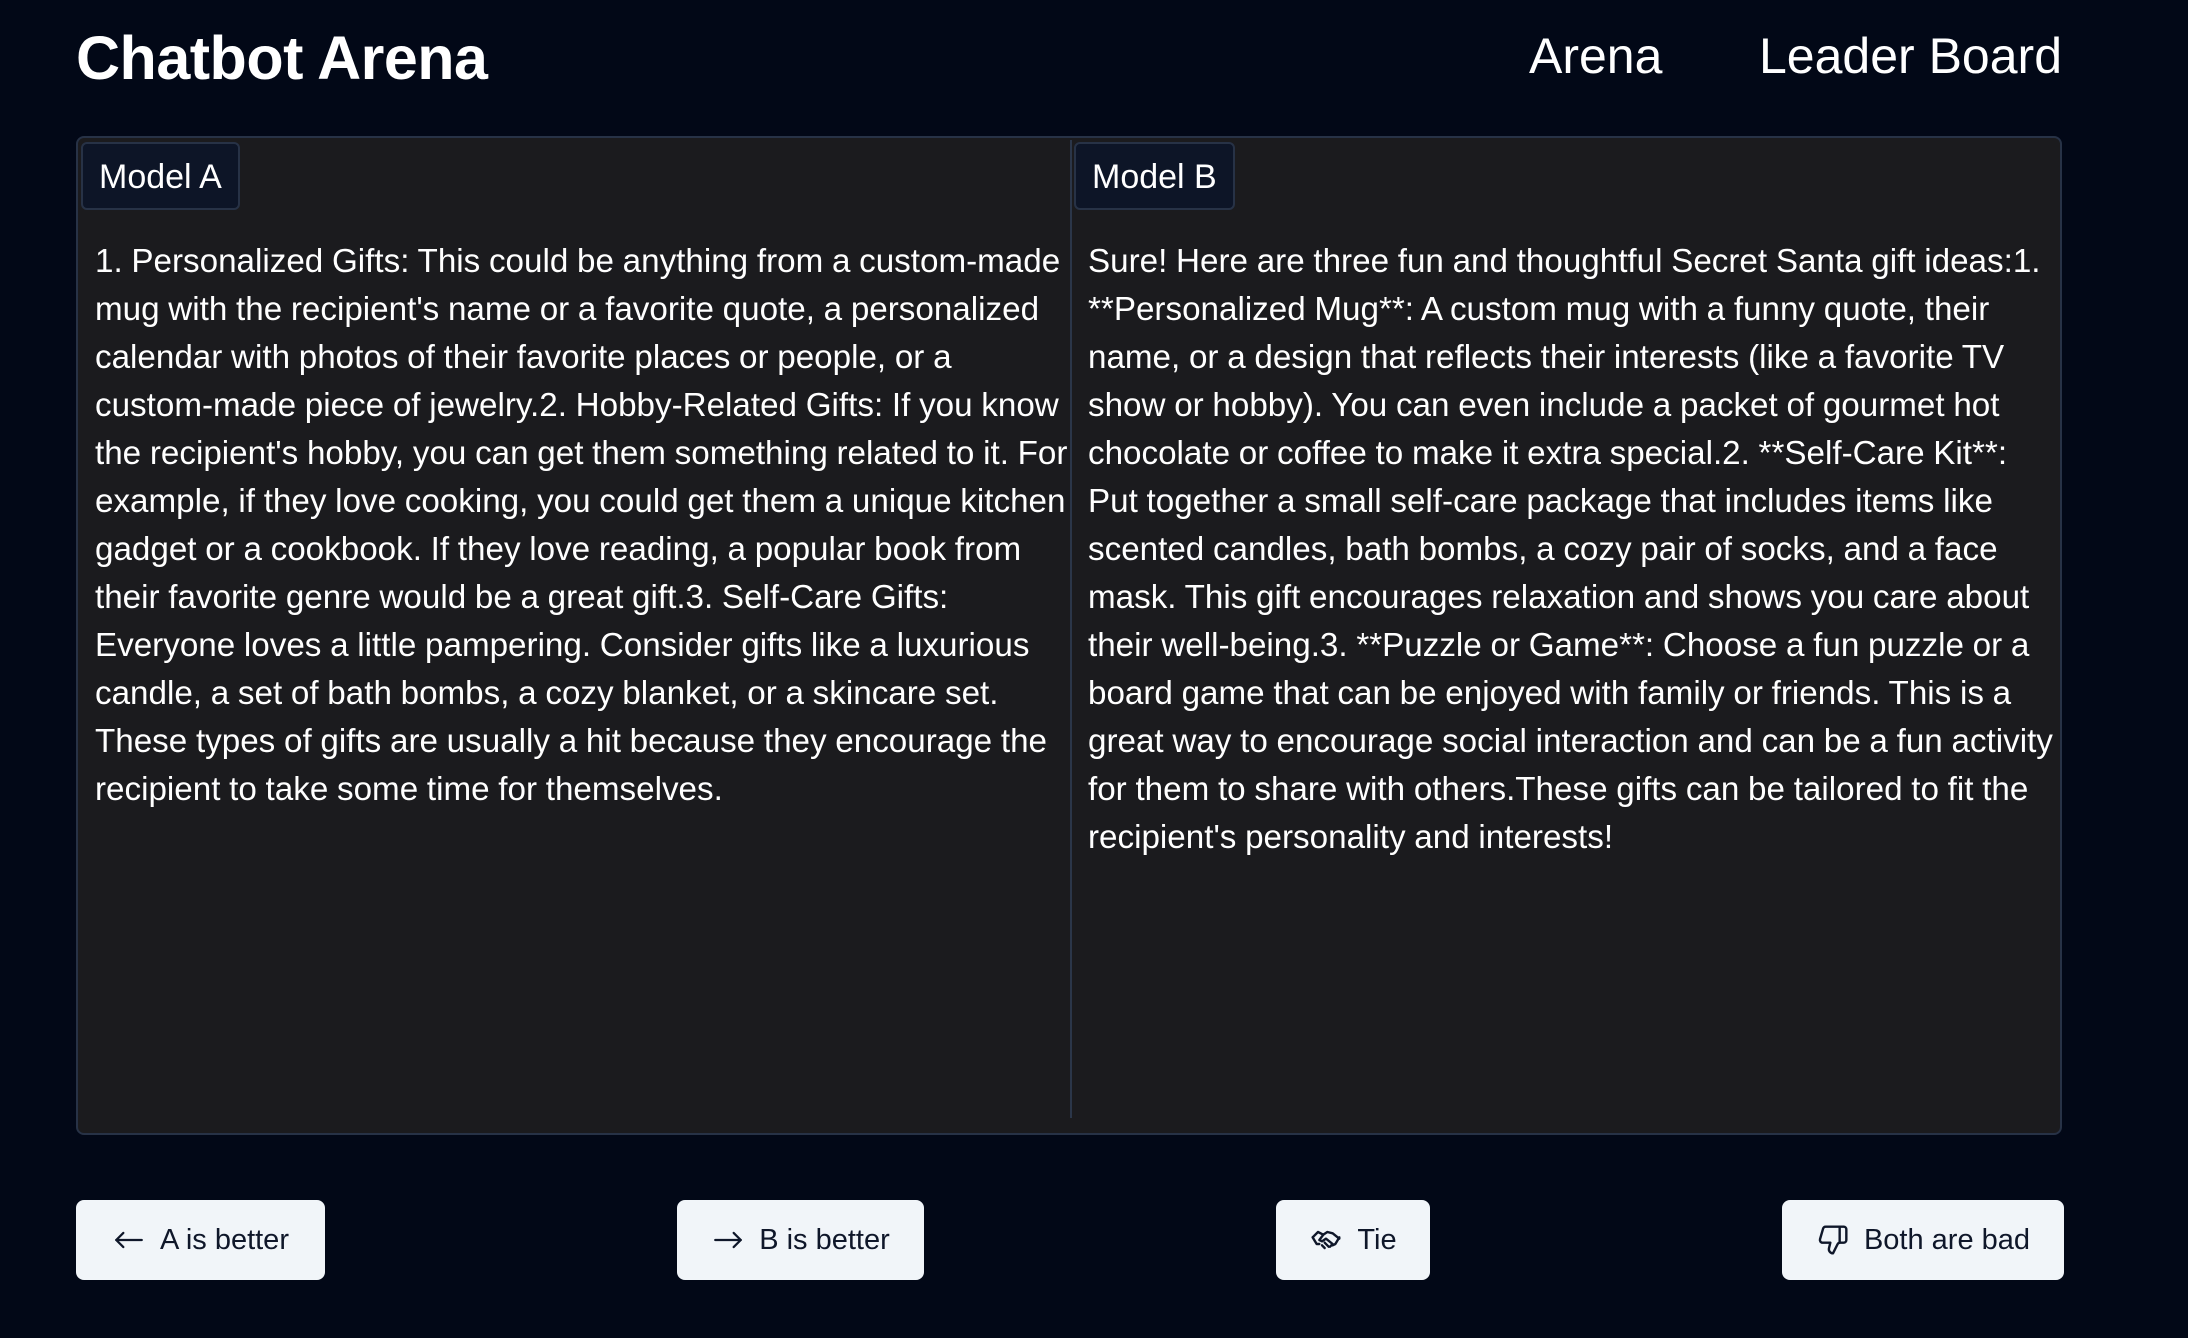  What do you see at coordinates (1947, 1239) in the screenshot?
I see `both-are-bad-label: Both are bad` at bounding box center [1947, 1239].